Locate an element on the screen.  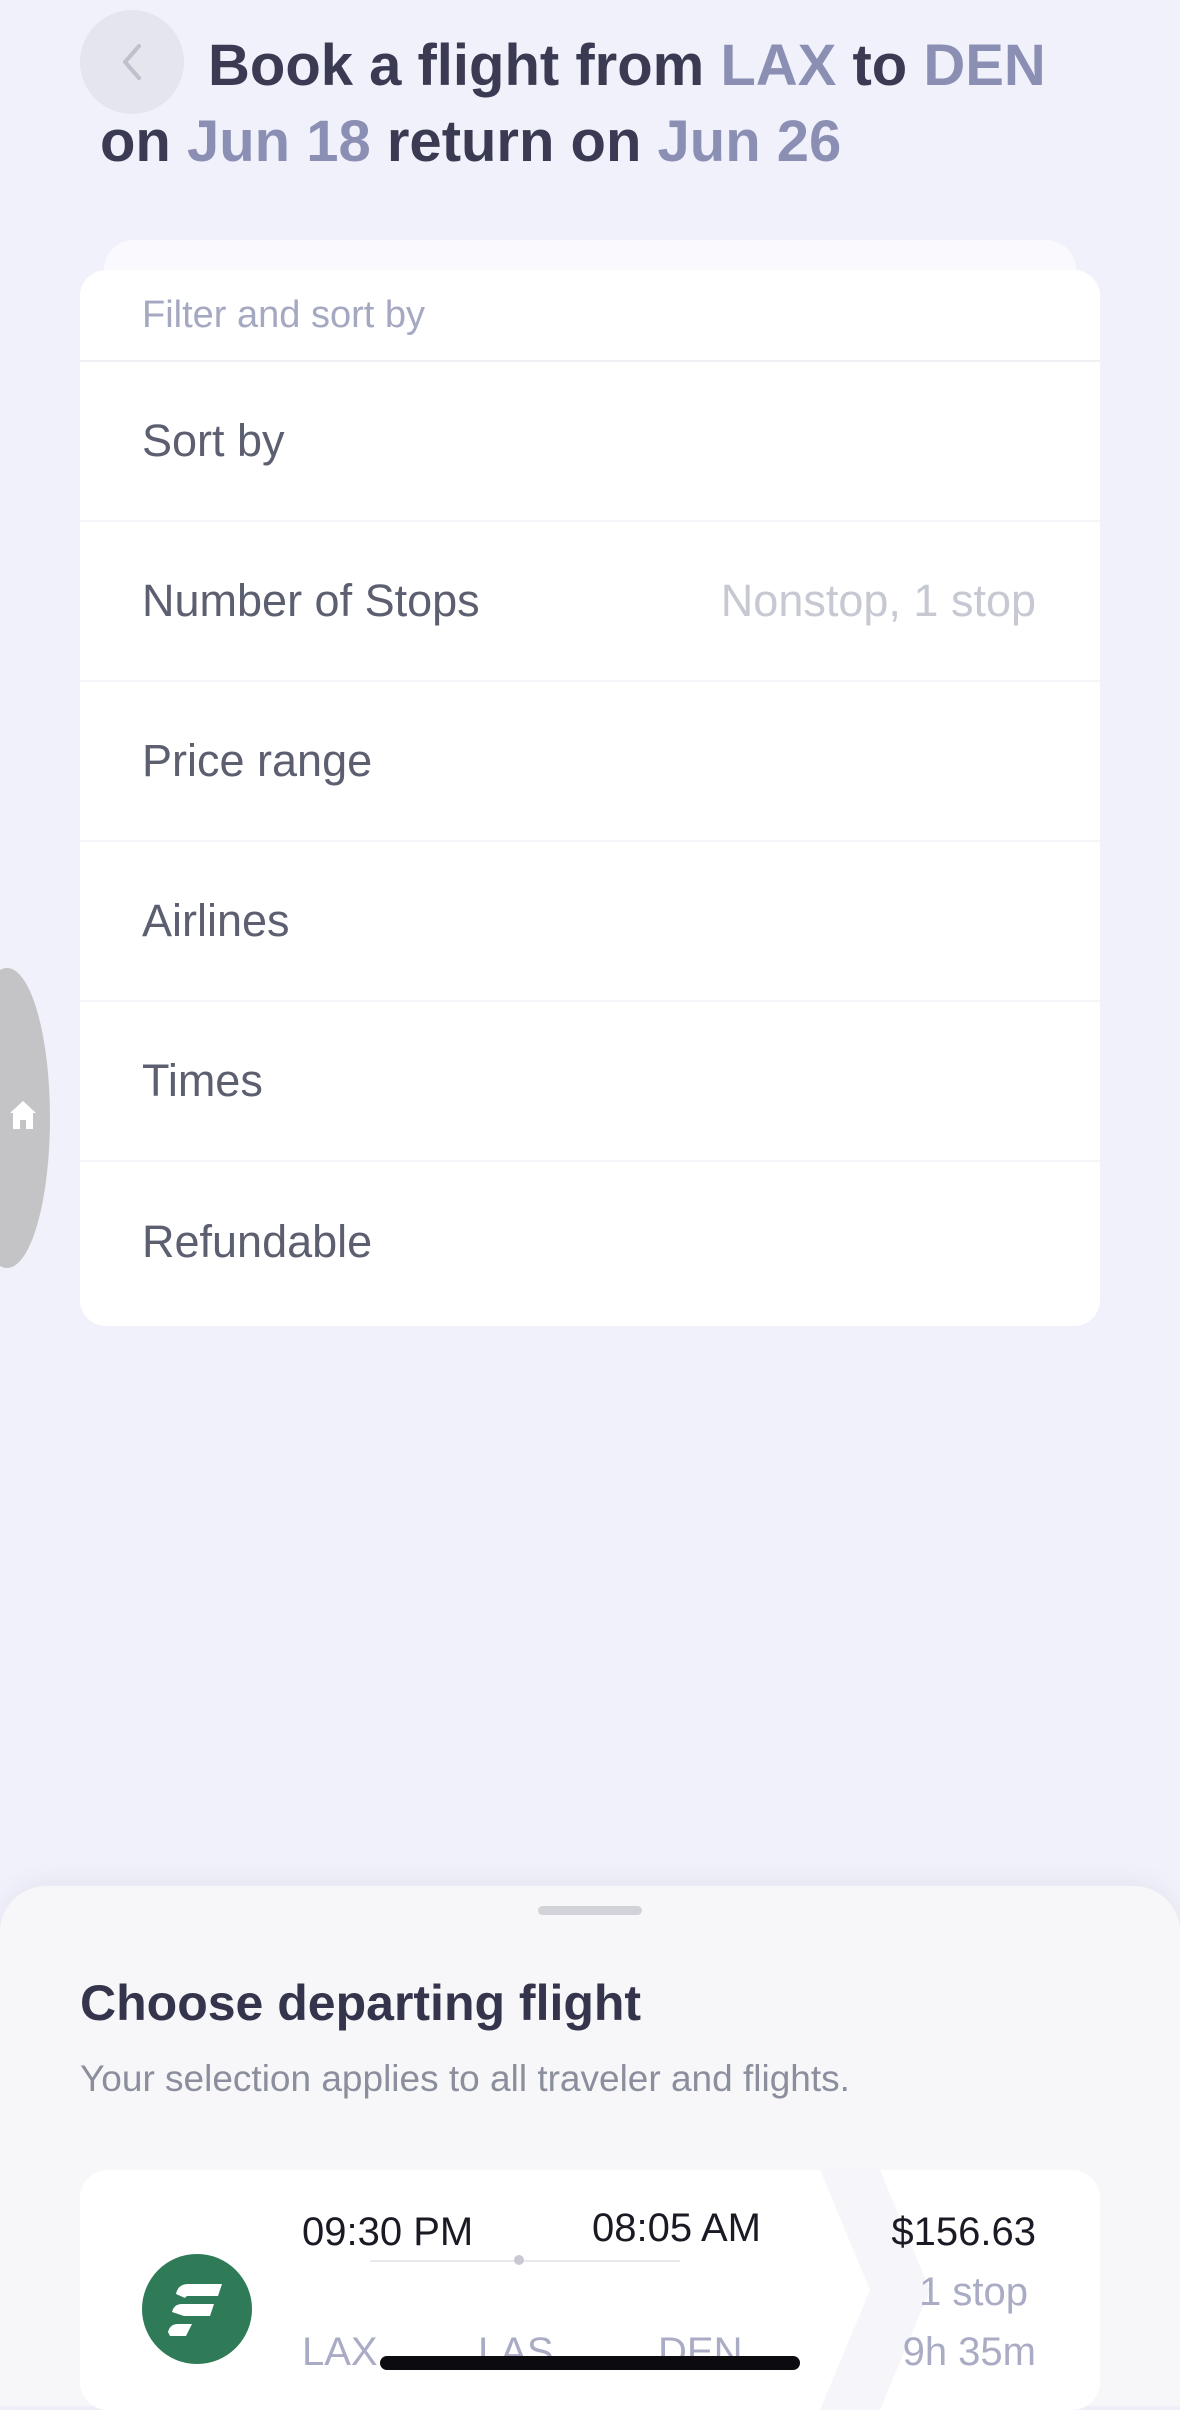
flight-duration: 9h 35m is located at coordinates (969, 2352).